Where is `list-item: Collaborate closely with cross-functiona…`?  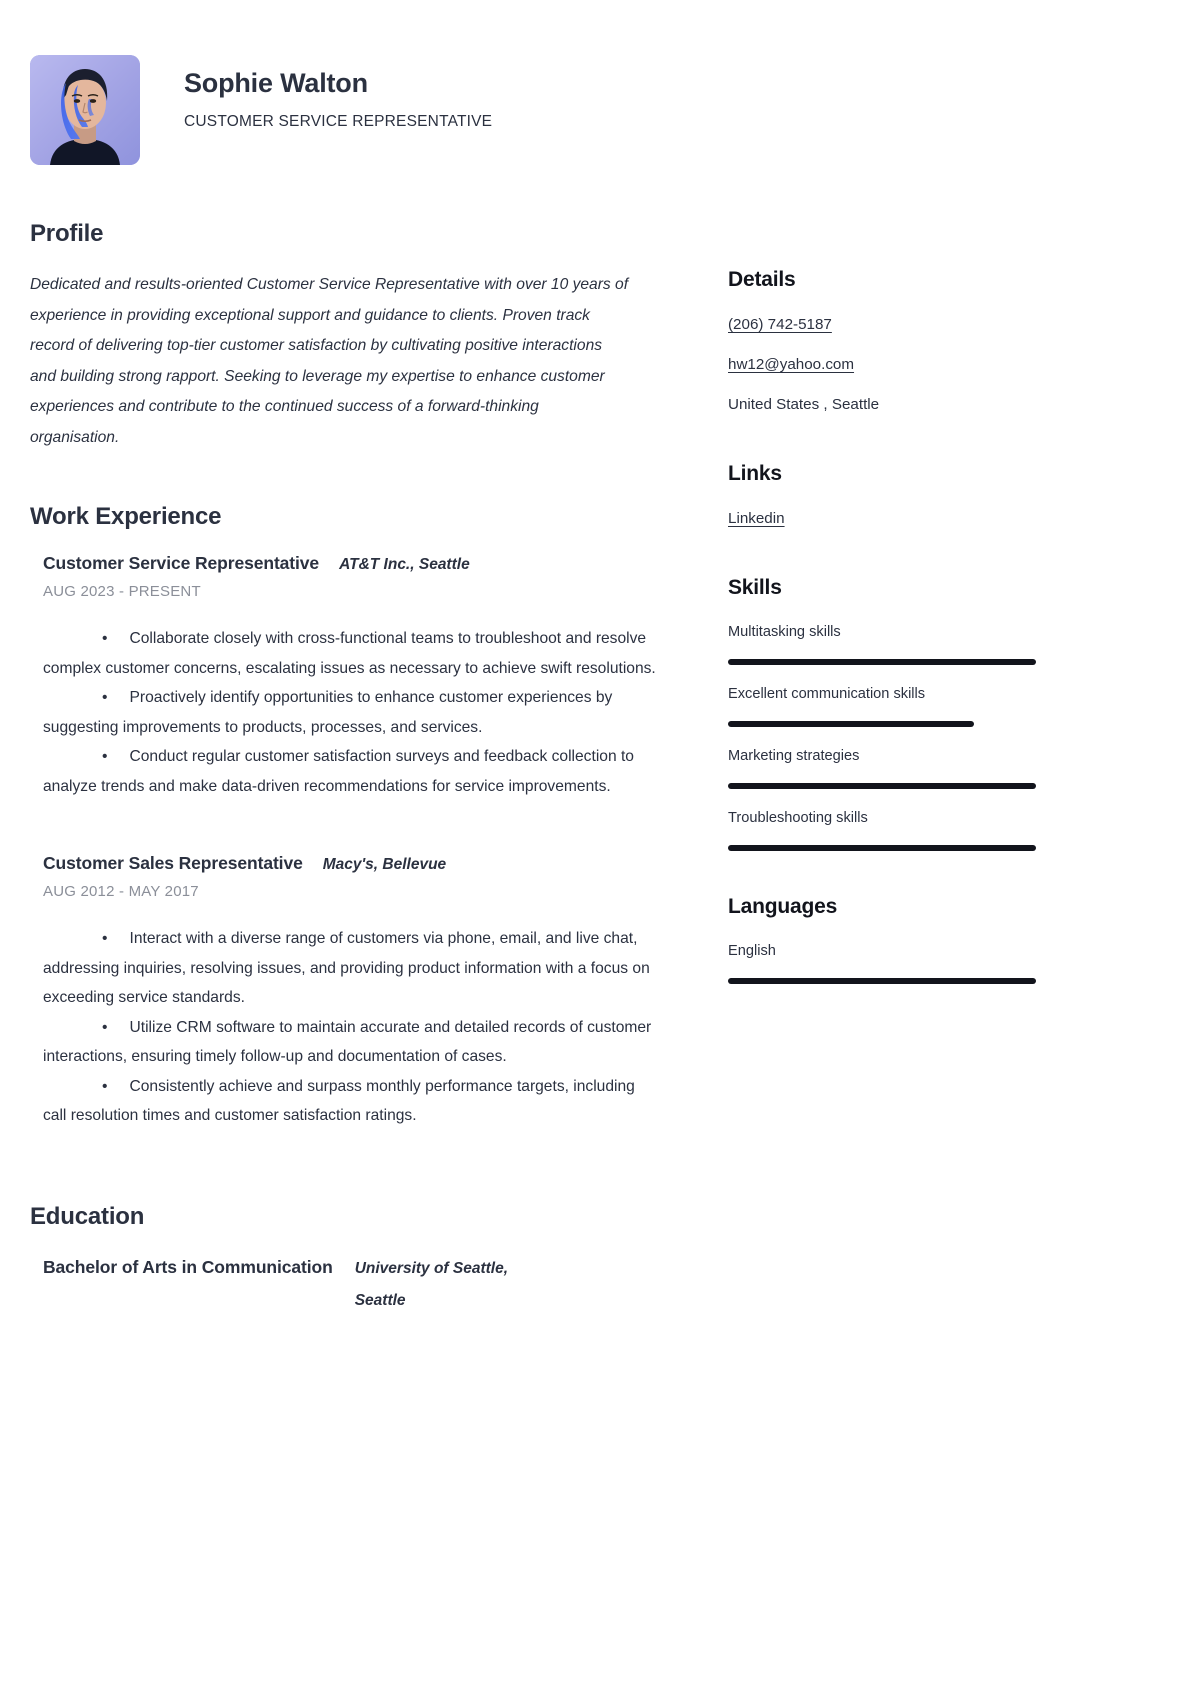 list-item: Collaborate closely with cross-functiona… is located at coordinates (351, 653).